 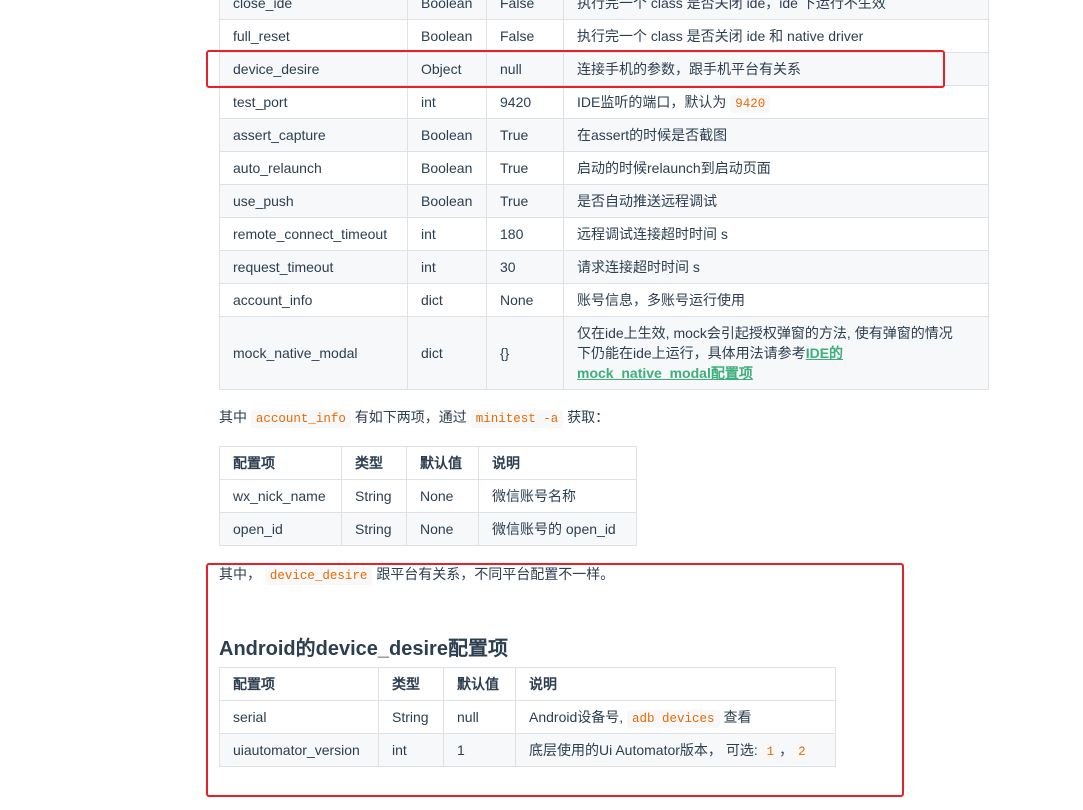 What do you see at coordinates (525, 135) in the screenshot?
I see `config-default: True` at bounding box center [525, 135].